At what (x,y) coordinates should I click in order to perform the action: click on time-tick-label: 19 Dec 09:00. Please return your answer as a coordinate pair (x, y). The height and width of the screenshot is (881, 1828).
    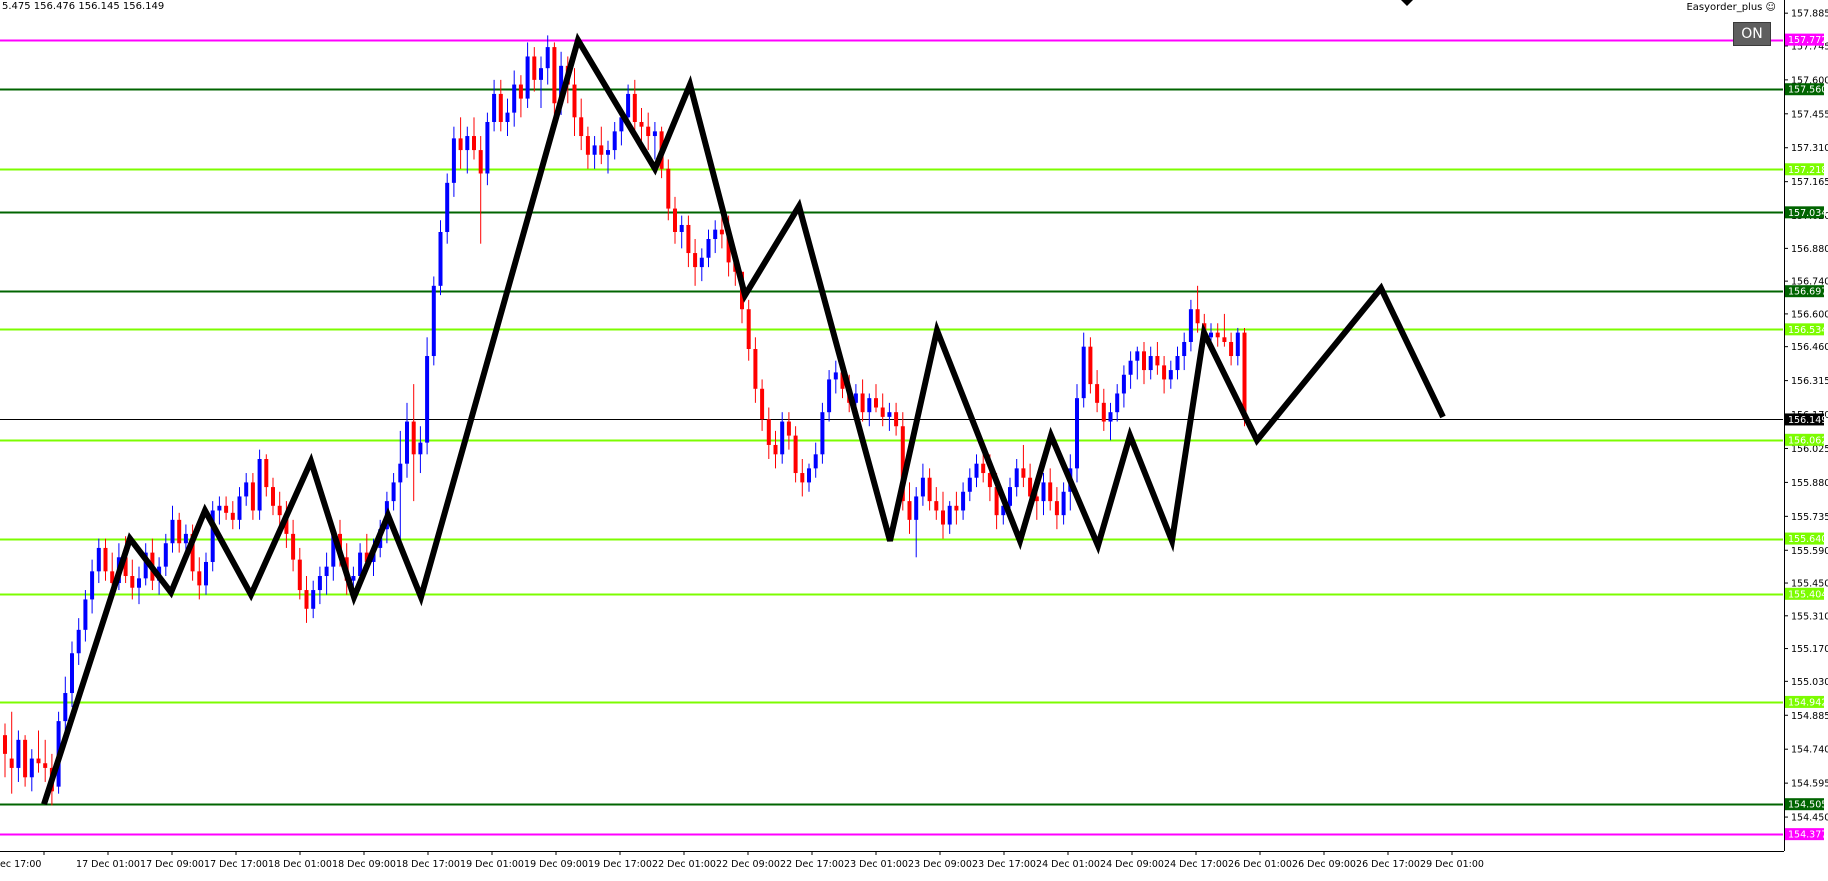
    Looking at the image, I should click on (556, 864).